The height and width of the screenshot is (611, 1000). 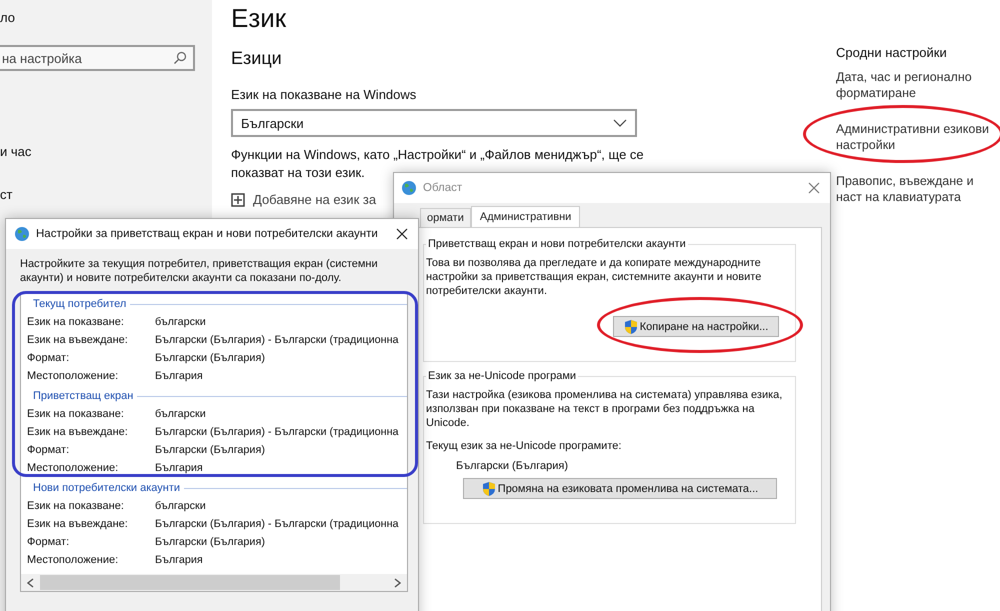 I want to click on section-heading: Текущ потребител, so click(x=79, y=304).